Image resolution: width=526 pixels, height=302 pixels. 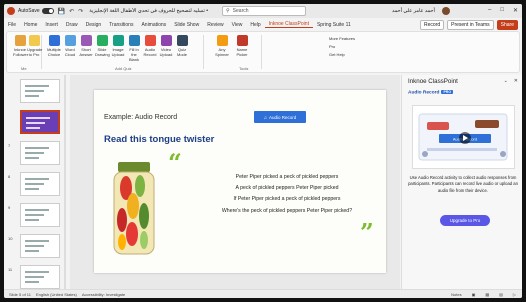 I want to click on multiple-choice-icon, so click(x=54, y=40).